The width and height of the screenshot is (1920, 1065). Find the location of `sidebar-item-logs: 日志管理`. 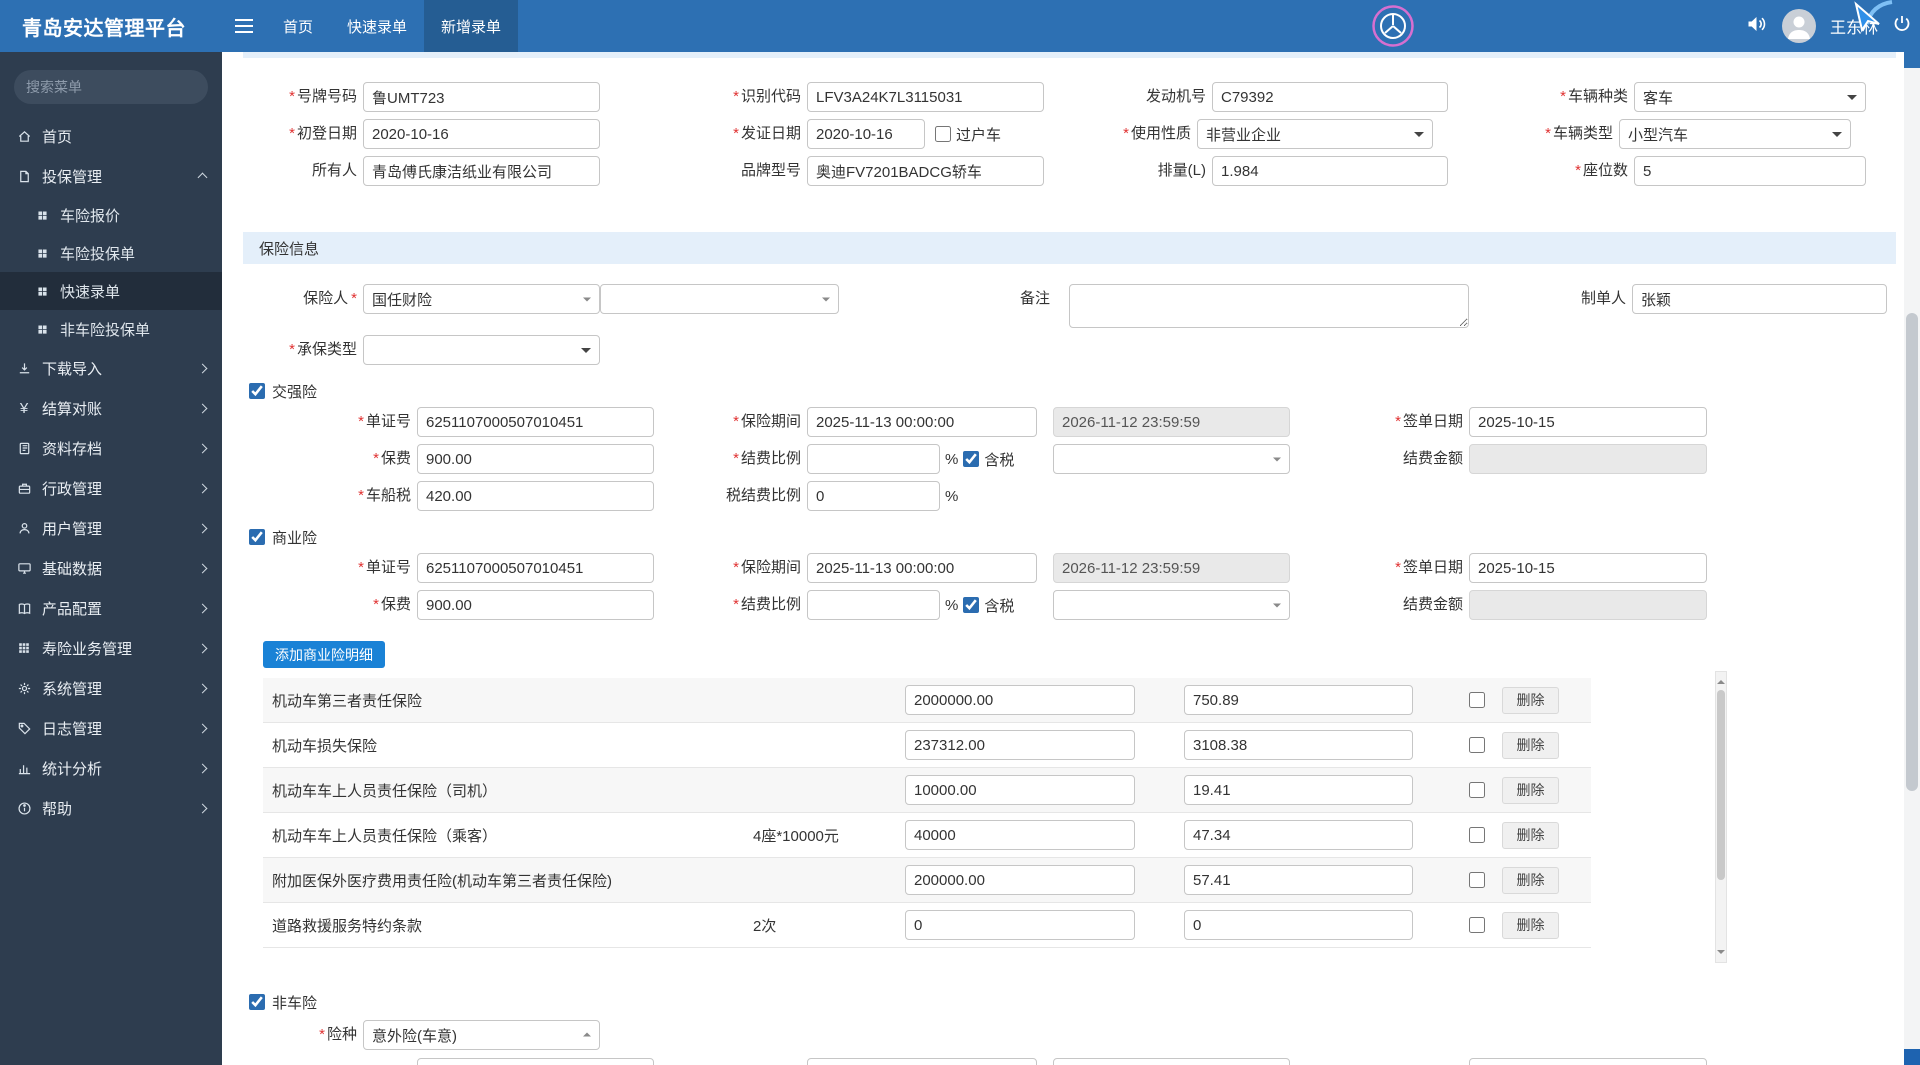

sidebar-item-logs: 日志管理 is located at coordinates (111, 728).